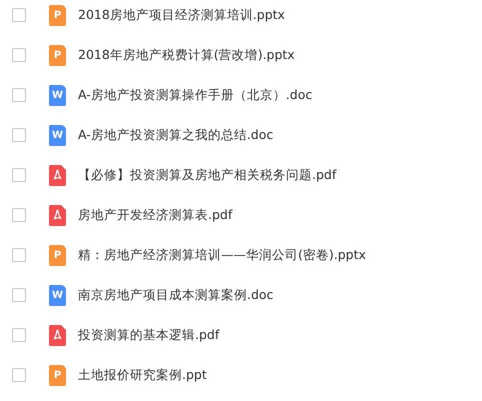 This screenshot has width=482, height=401. I want to click on file-name: 房地产开发经济测算表.pdf, so click(155, 215).